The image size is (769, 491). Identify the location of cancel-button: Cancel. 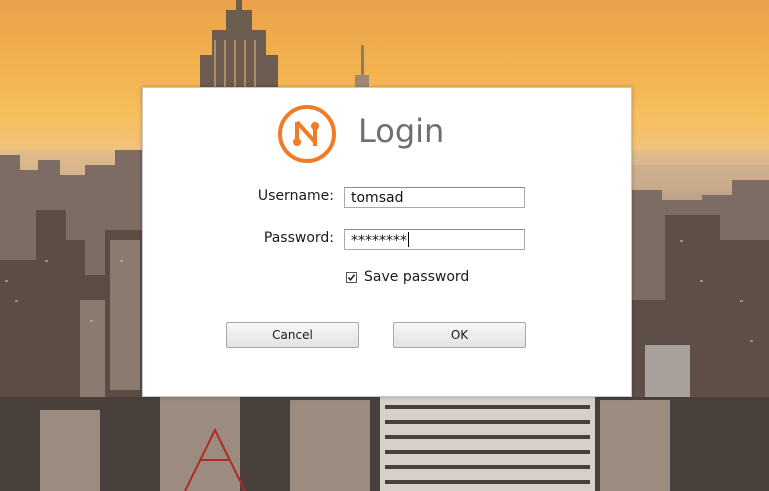
(292, 335).